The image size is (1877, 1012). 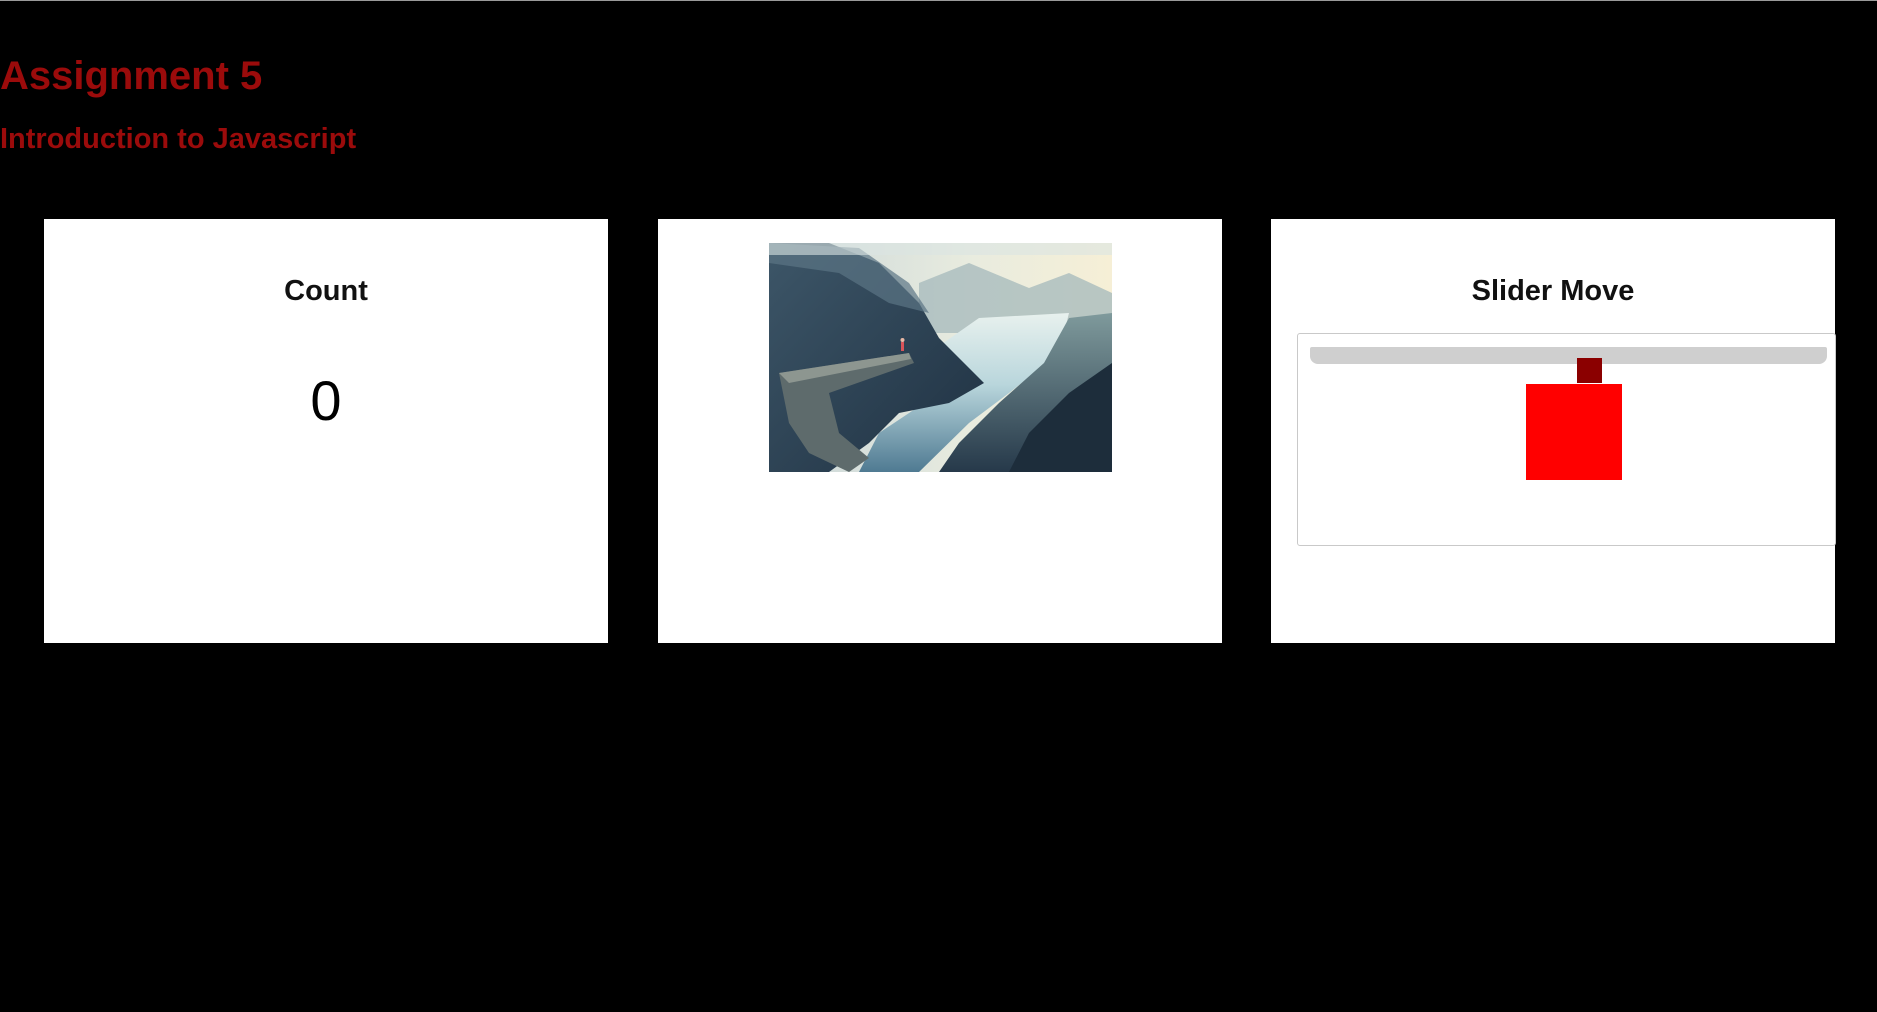 I want to click on top-divider, so click(x=938, y=0).